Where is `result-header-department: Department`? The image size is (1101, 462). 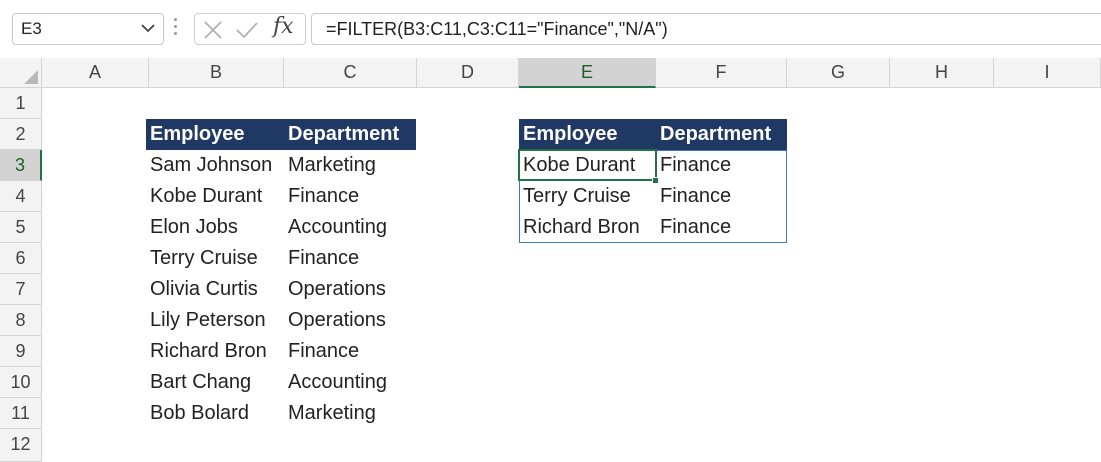 result-header-department: Department is located at coordinates (721, 134).